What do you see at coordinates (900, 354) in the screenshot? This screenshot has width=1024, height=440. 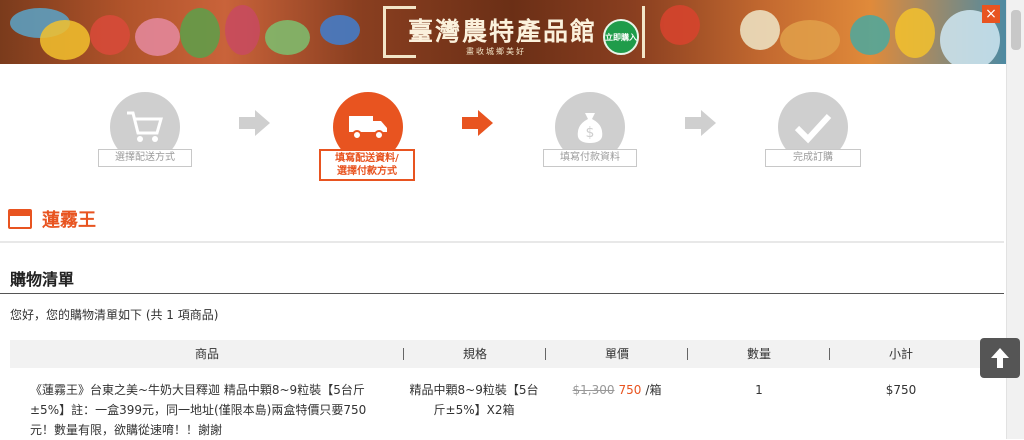 I see `column-header-subtotal: 小計` at bounding box center [900, 354].